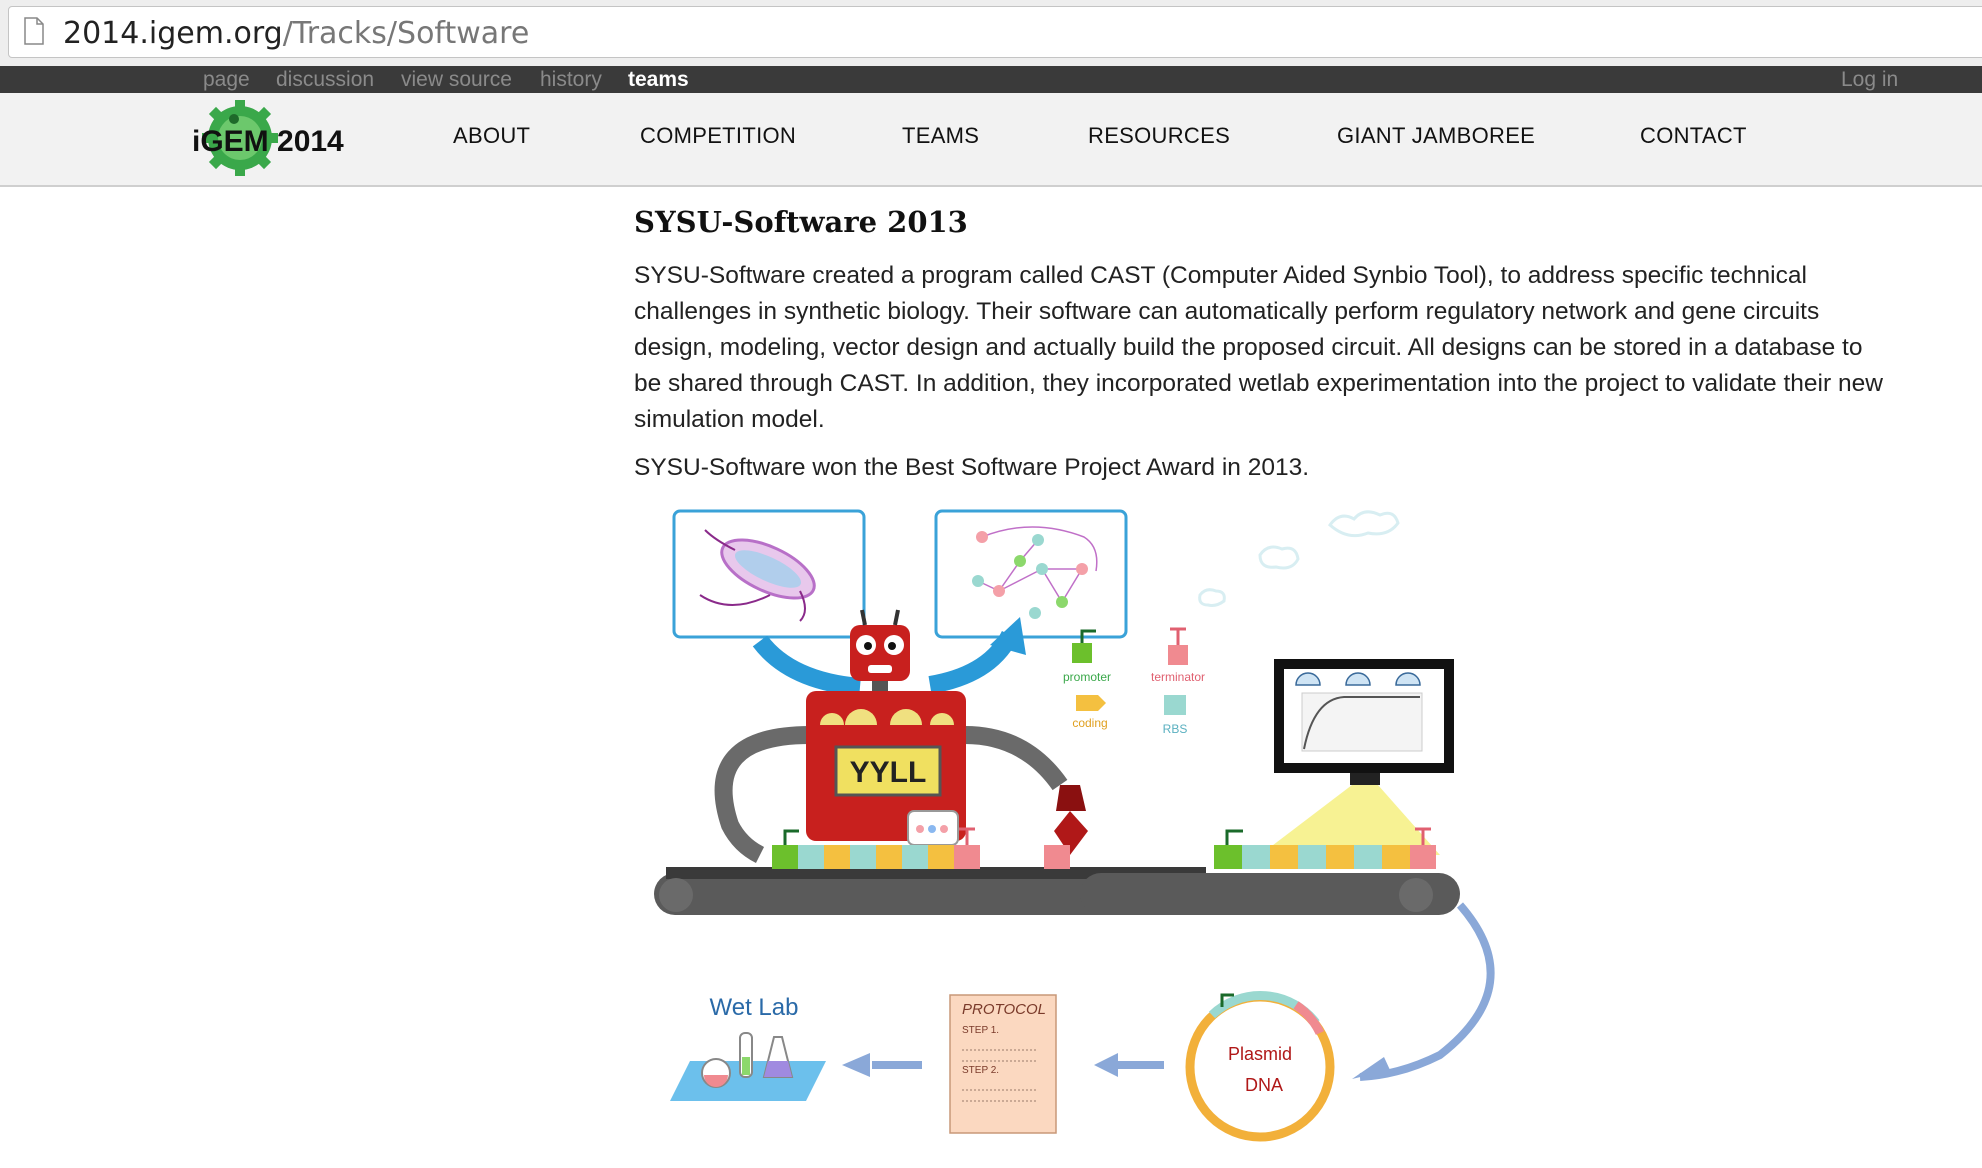 Image resolution: width=1982 pixels, height=1168 pixels. What do you see at coordinates (1427, 991) in the screenshot?
I see `flow-arrow-curve` at bounding box center [1427, 991].